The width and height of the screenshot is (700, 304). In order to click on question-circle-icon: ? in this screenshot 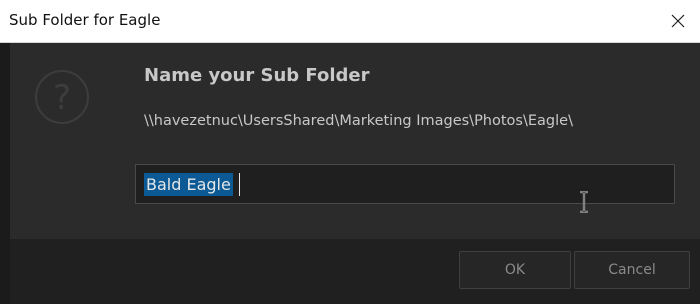, I will do `click(62, 97)`.